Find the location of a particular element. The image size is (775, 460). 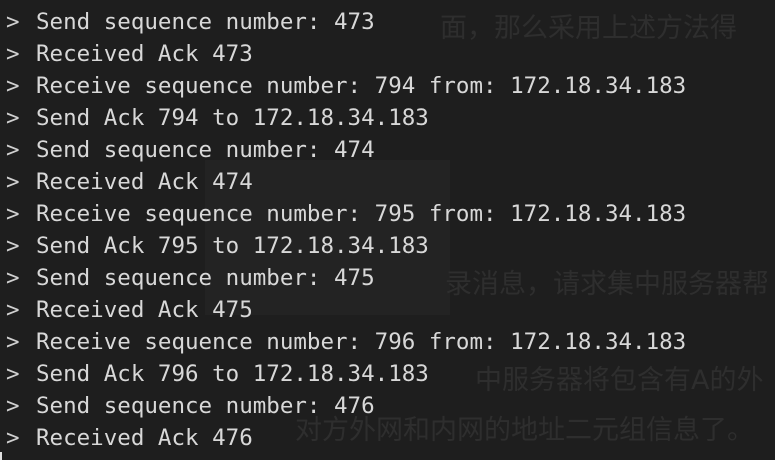

line-text: Send Ack 796 to 172.18.34.183 is located at coordinates (232, 374).